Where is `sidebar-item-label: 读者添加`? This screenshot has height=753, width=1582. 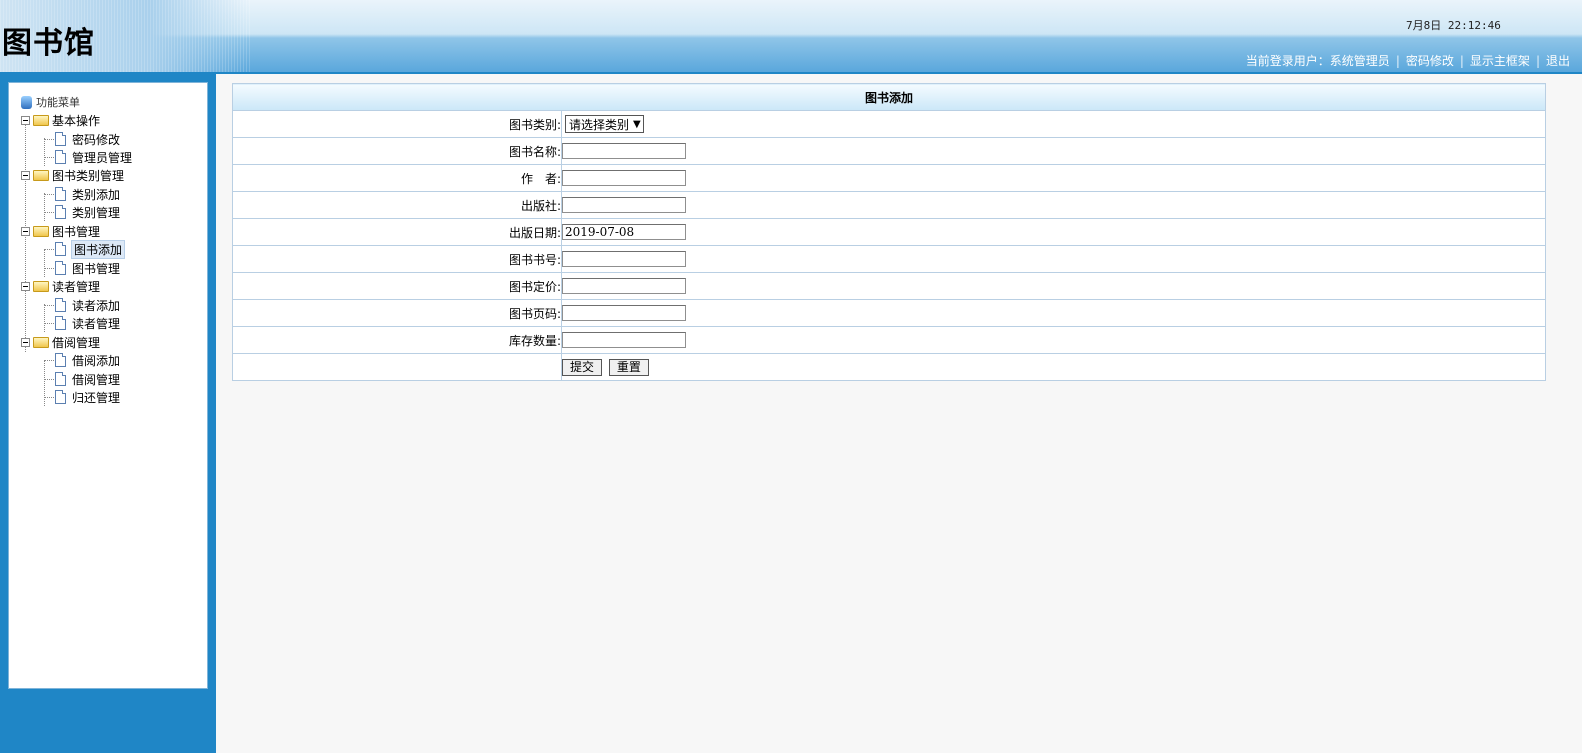 sidebar-item-label: 读者添加 is located at coordinates (96, 305).